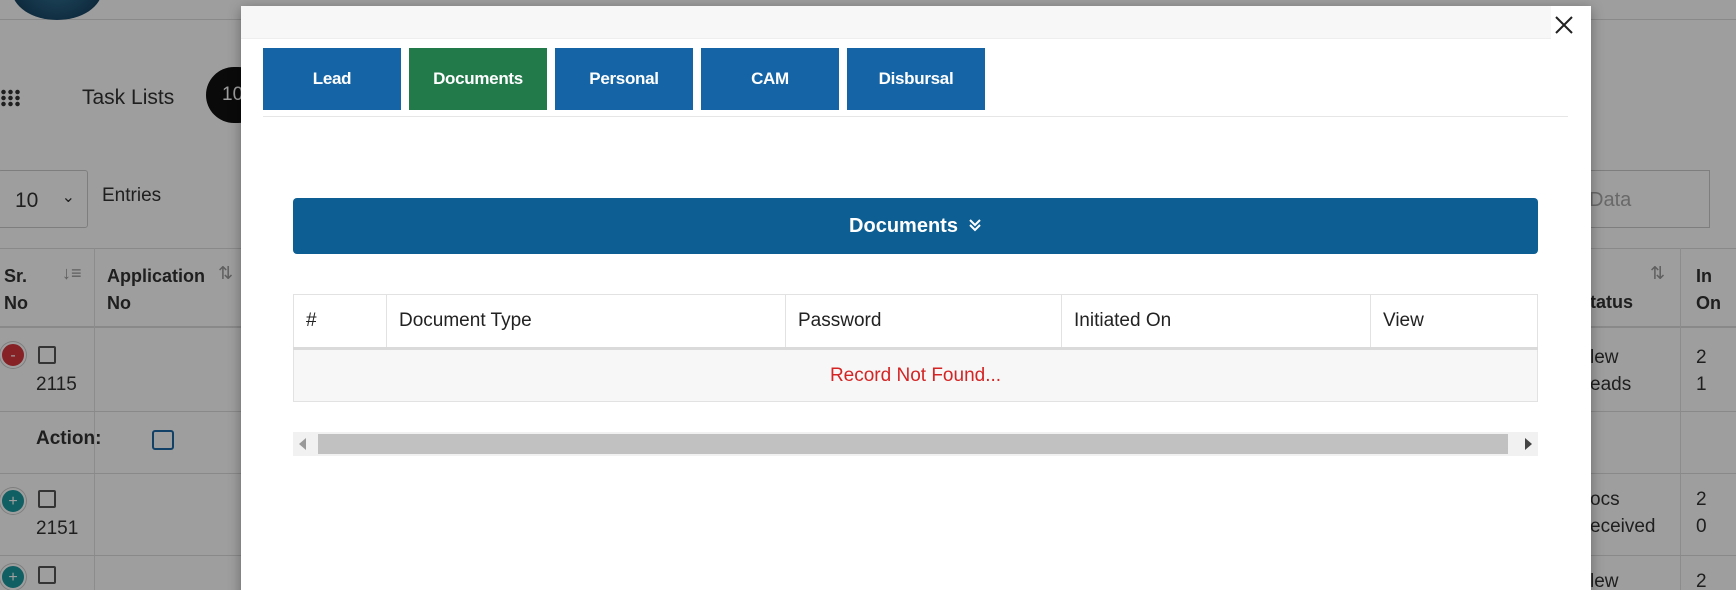  I want to click on column-header-index: #, so click(340, 322).